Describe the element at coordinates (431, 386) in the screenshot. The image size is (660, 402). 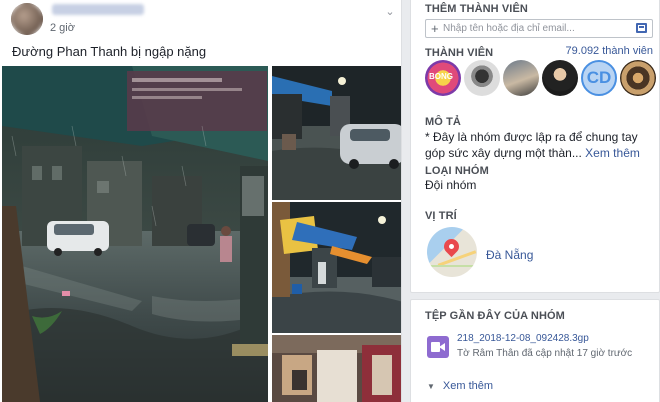
I see `chevron-down-icon: ▼` at that location.